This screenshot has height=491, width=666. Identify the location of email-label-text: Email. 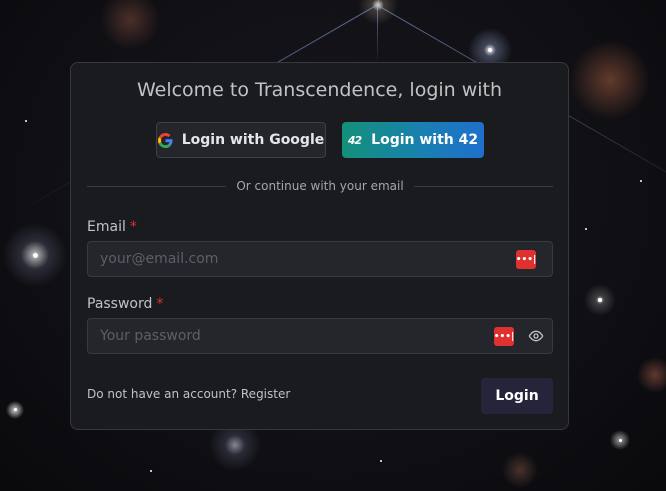
(106, 227).